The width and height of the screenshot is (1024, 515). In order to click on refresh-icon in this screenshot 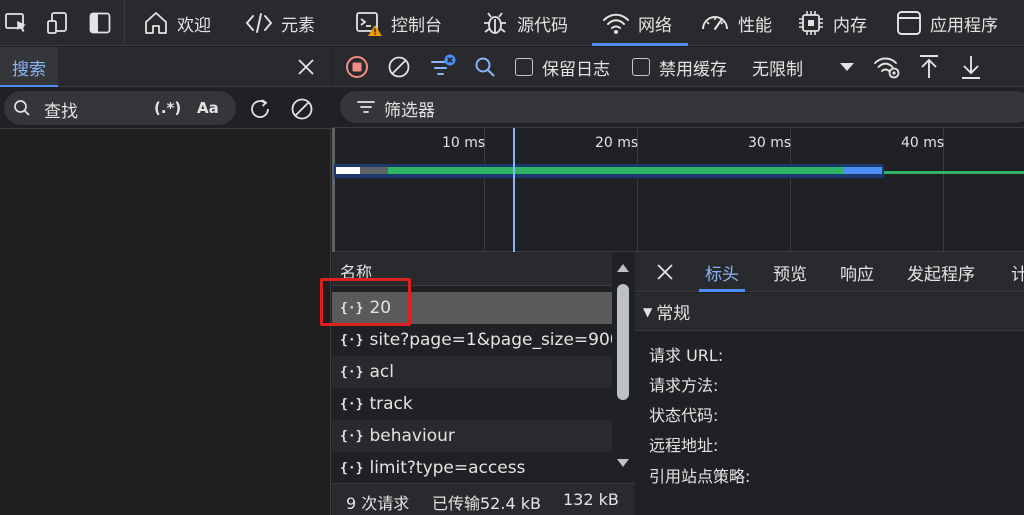, I will do `click(260, 109)`.